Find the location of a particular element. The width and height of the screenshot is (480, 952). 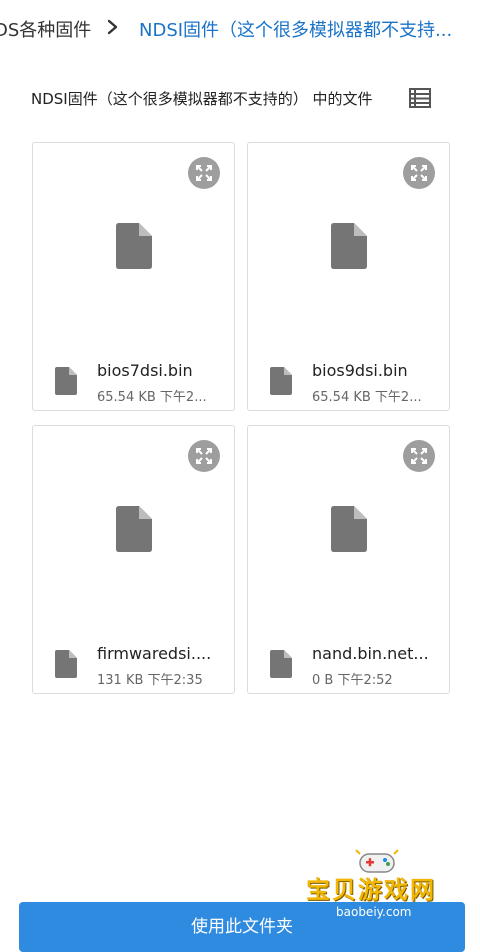

file-card: firmwaredsi.... 131 KB 下午2:35 is located at coordinates (133, 559).